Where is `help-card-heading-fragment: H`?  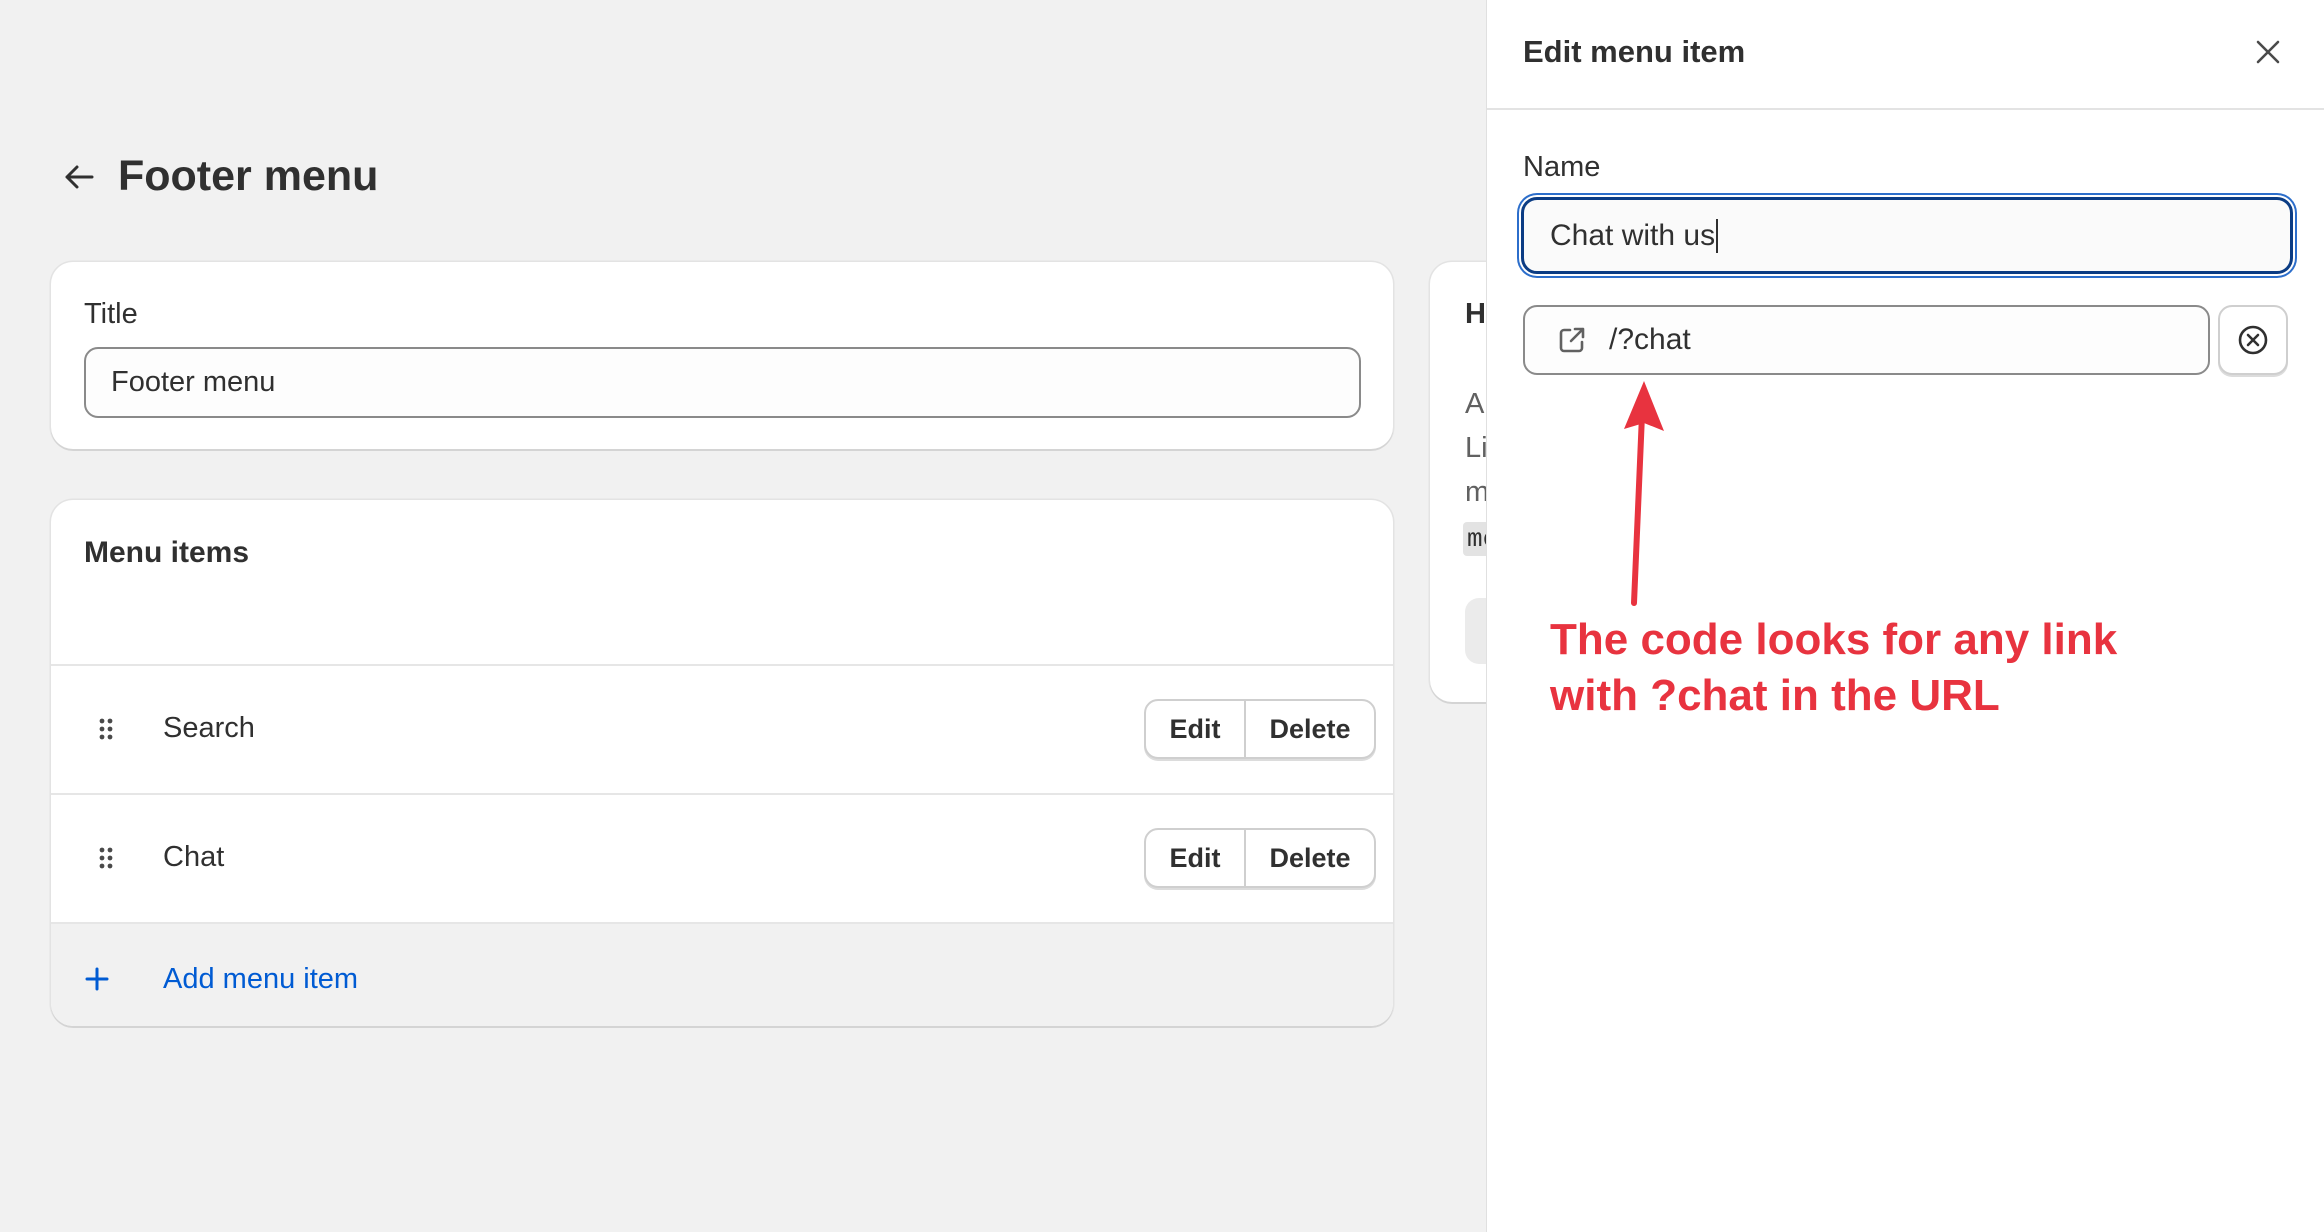 help-card-heading-fragment: H is located at coordinates (1475, 314).